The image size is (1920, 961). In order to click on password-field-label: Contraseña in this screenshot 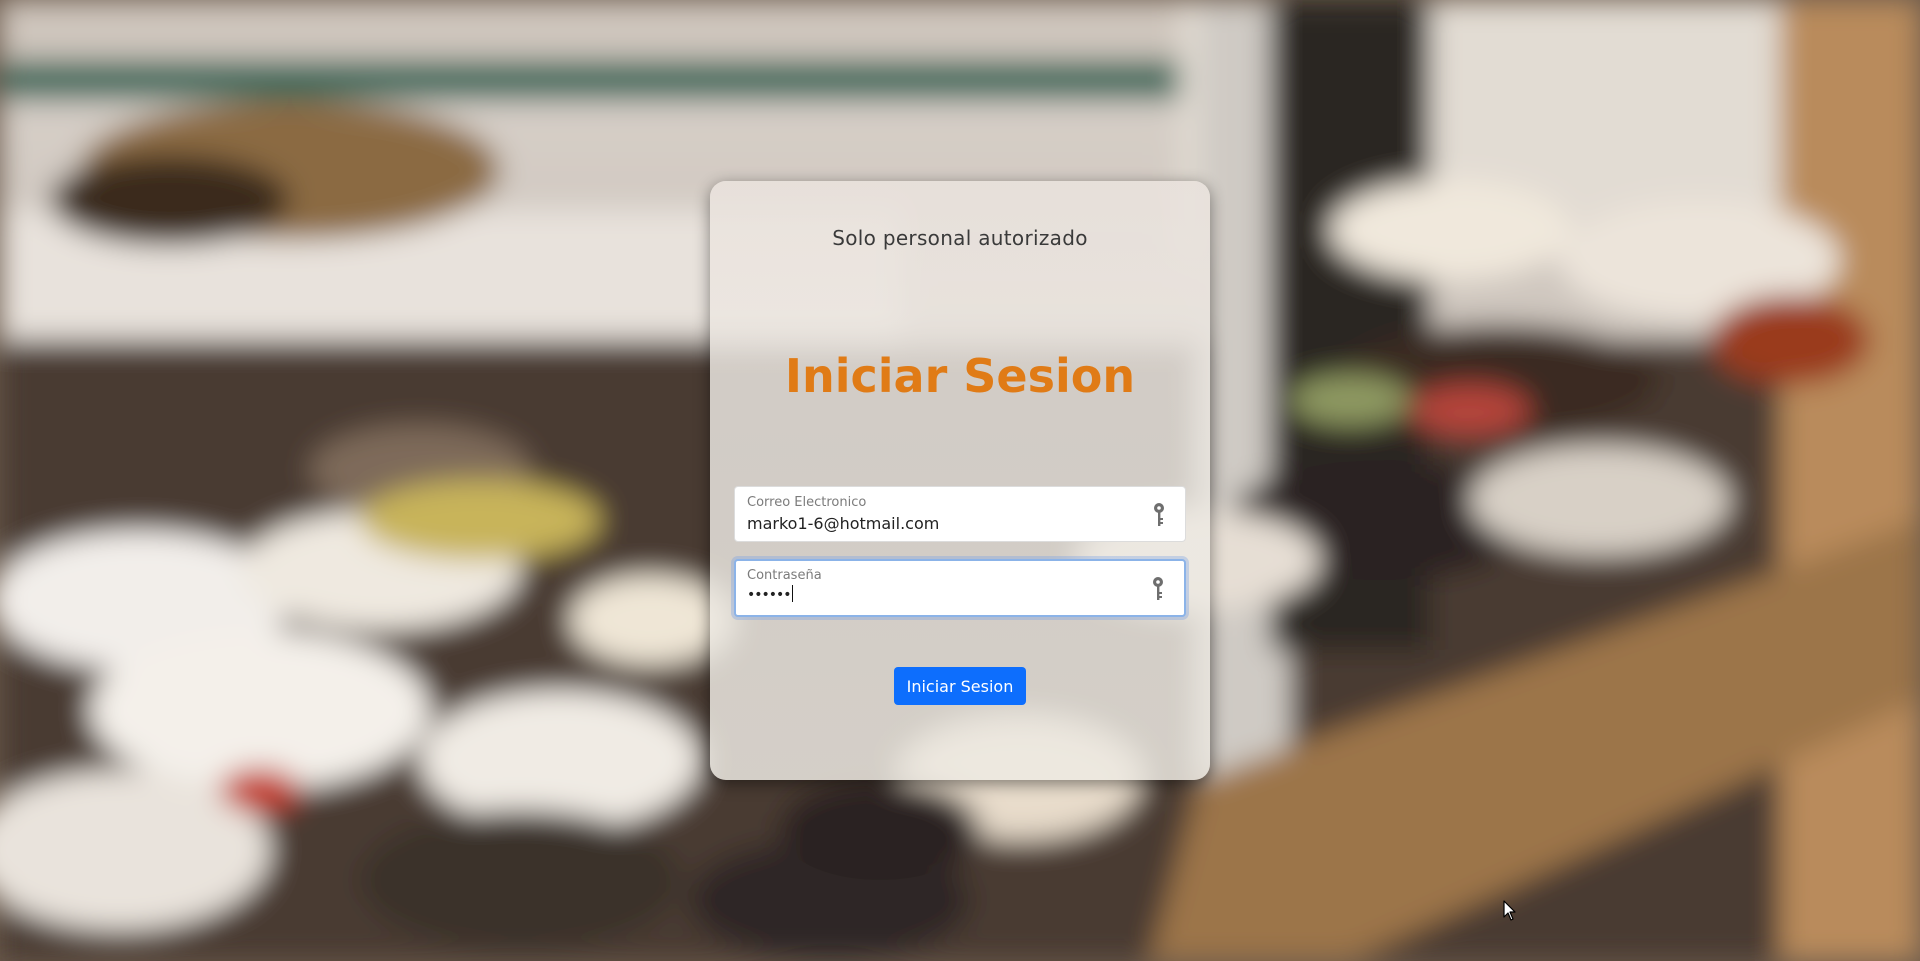, I will do `click(784, 575)`.